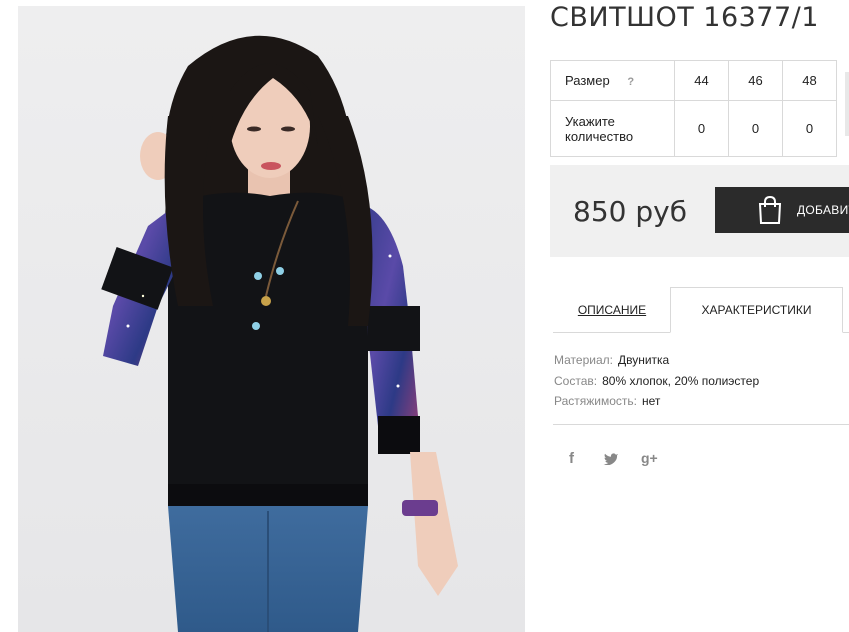 This screenshot has height=632, width=849. I want to click on size-help-icon: ?, so click(630, 82).